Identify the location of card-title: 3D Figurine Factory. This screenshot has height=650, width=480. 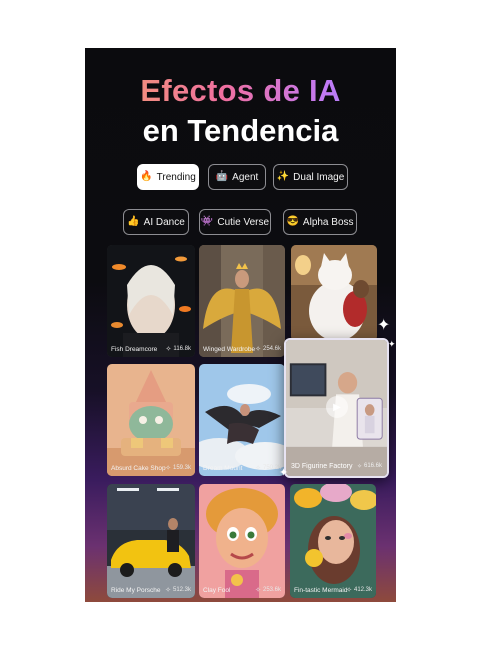
(322, 466).